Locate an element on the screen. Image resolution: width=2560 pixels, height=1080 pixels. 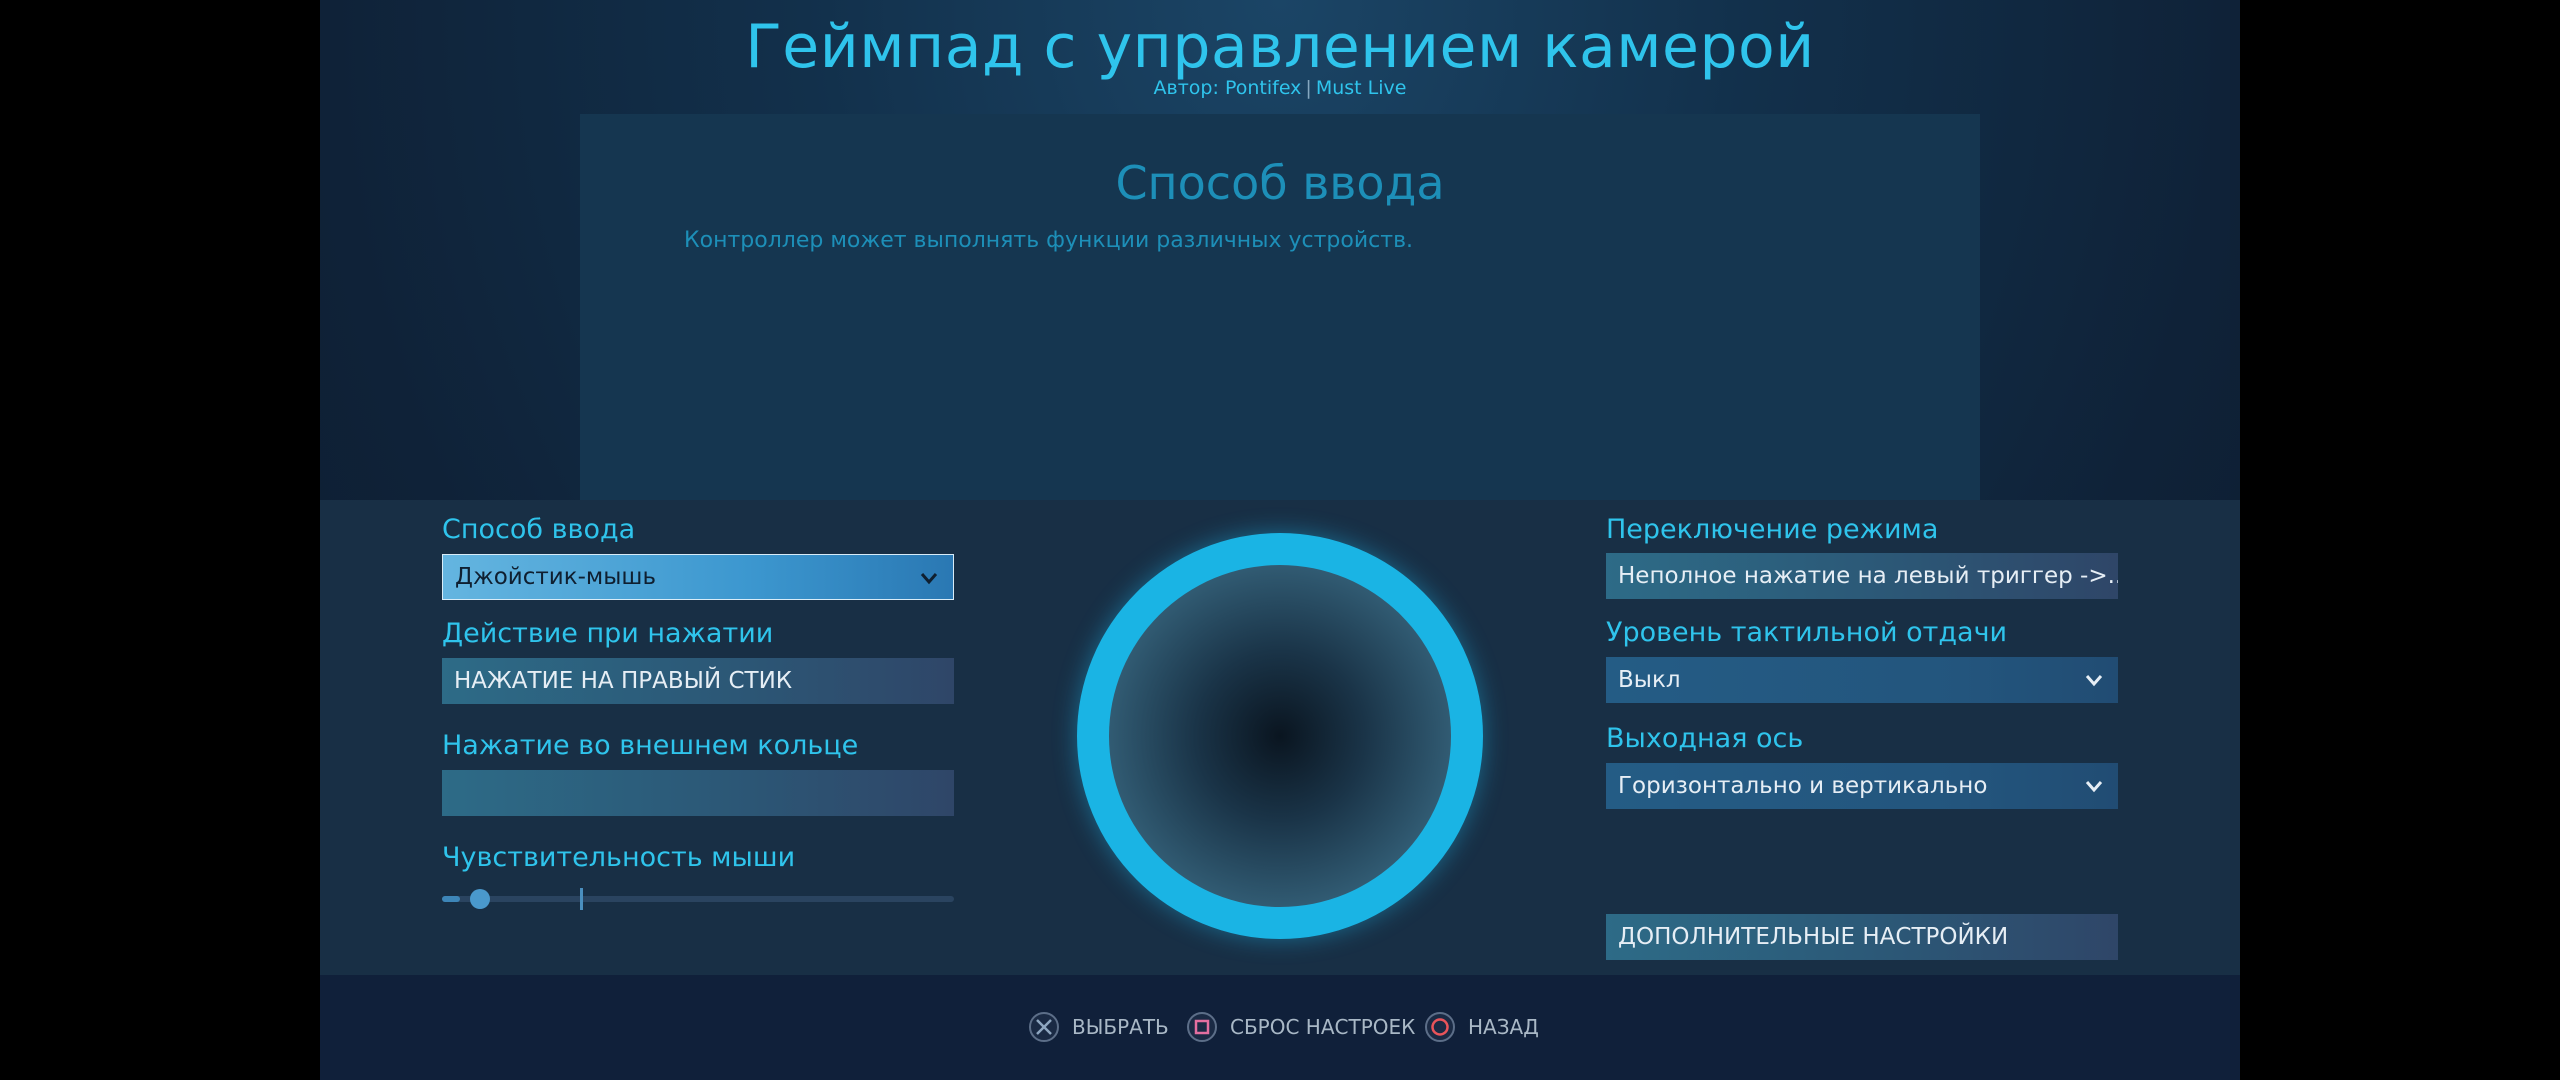
trackpad-inner is located at coordinates (1280, 736).